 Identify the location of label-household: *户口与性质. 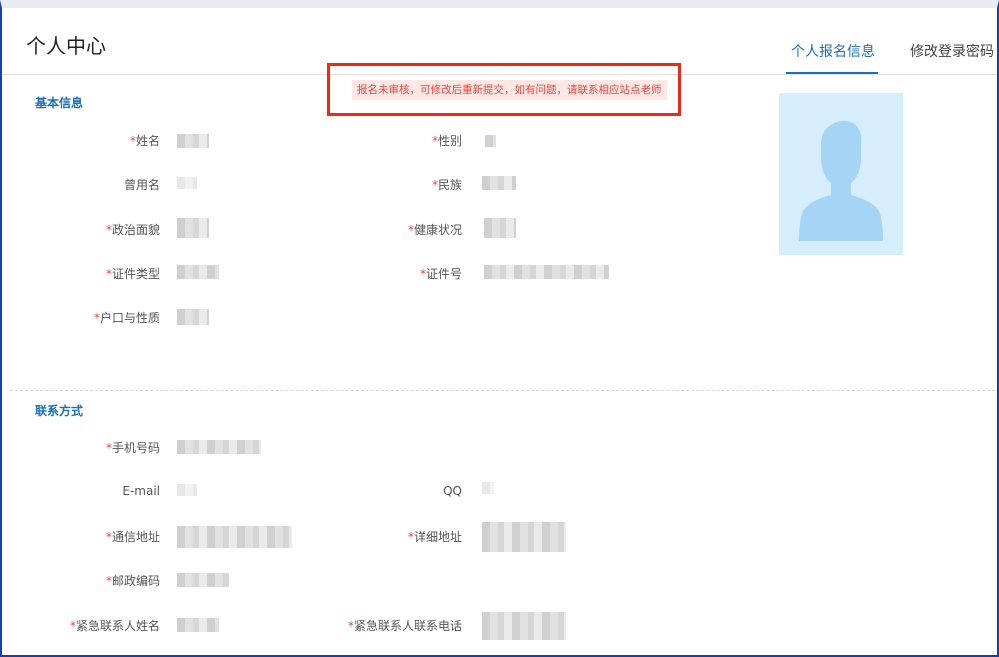
(126, 318).